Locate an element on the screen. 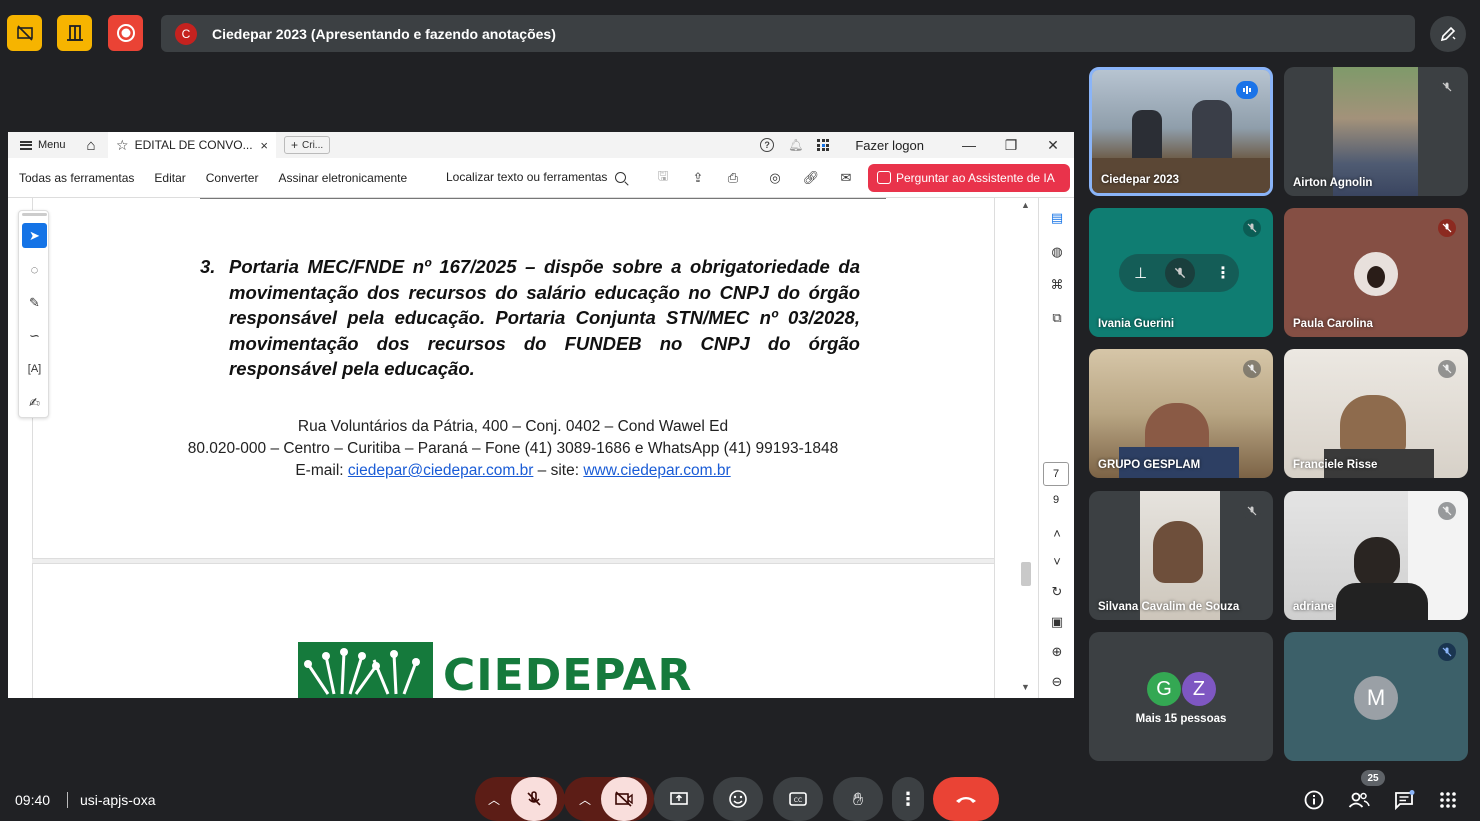 The image size is (1480, 821). search-tools-label: Localizar texto ou ferramentas is located at coordinates (527, 177).